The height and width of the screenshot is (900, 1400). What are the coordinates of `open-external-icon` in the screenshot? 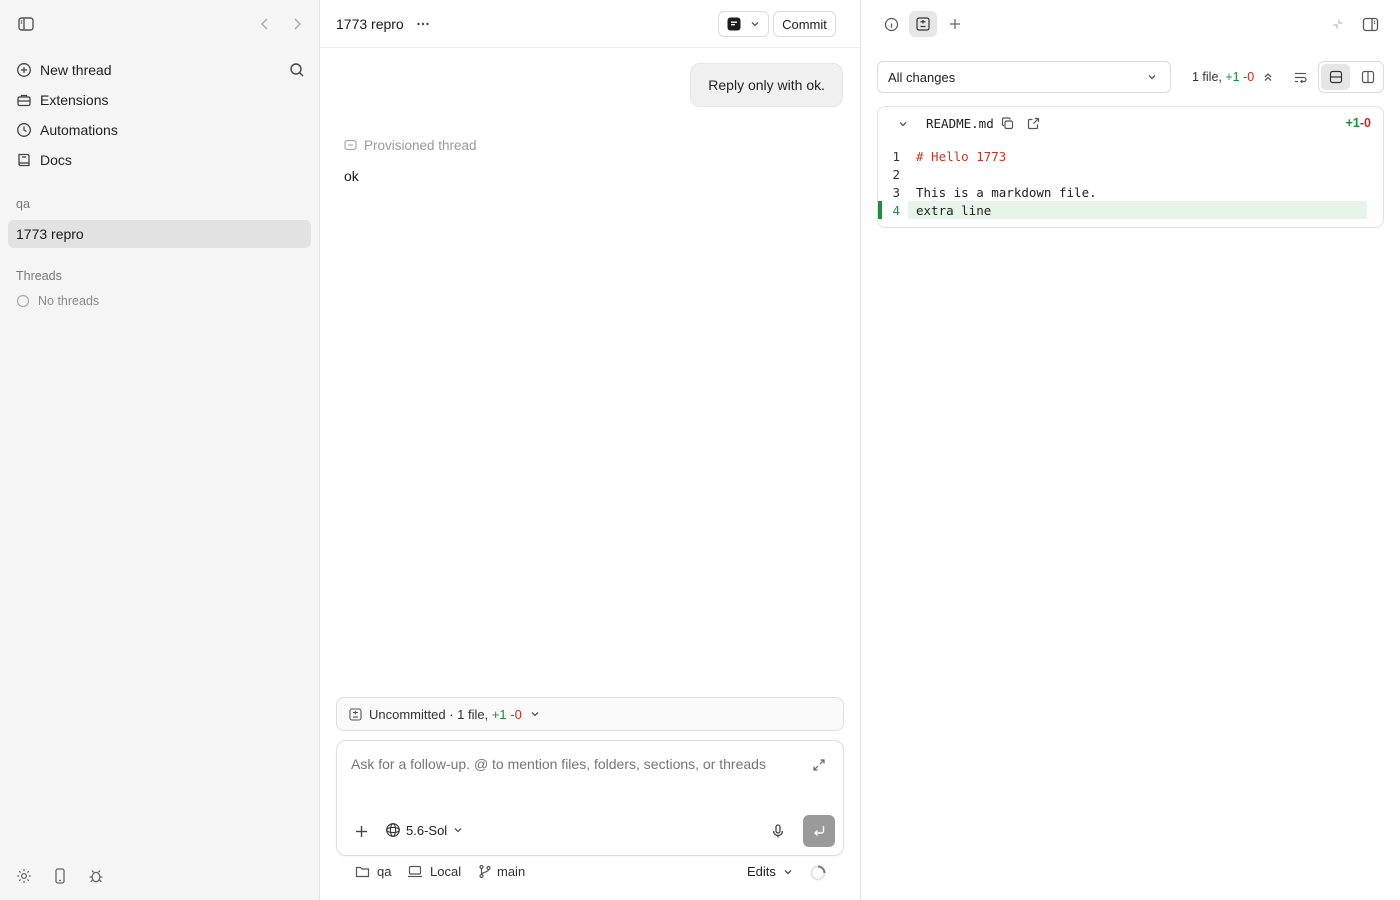 It's located at (1033, 123).